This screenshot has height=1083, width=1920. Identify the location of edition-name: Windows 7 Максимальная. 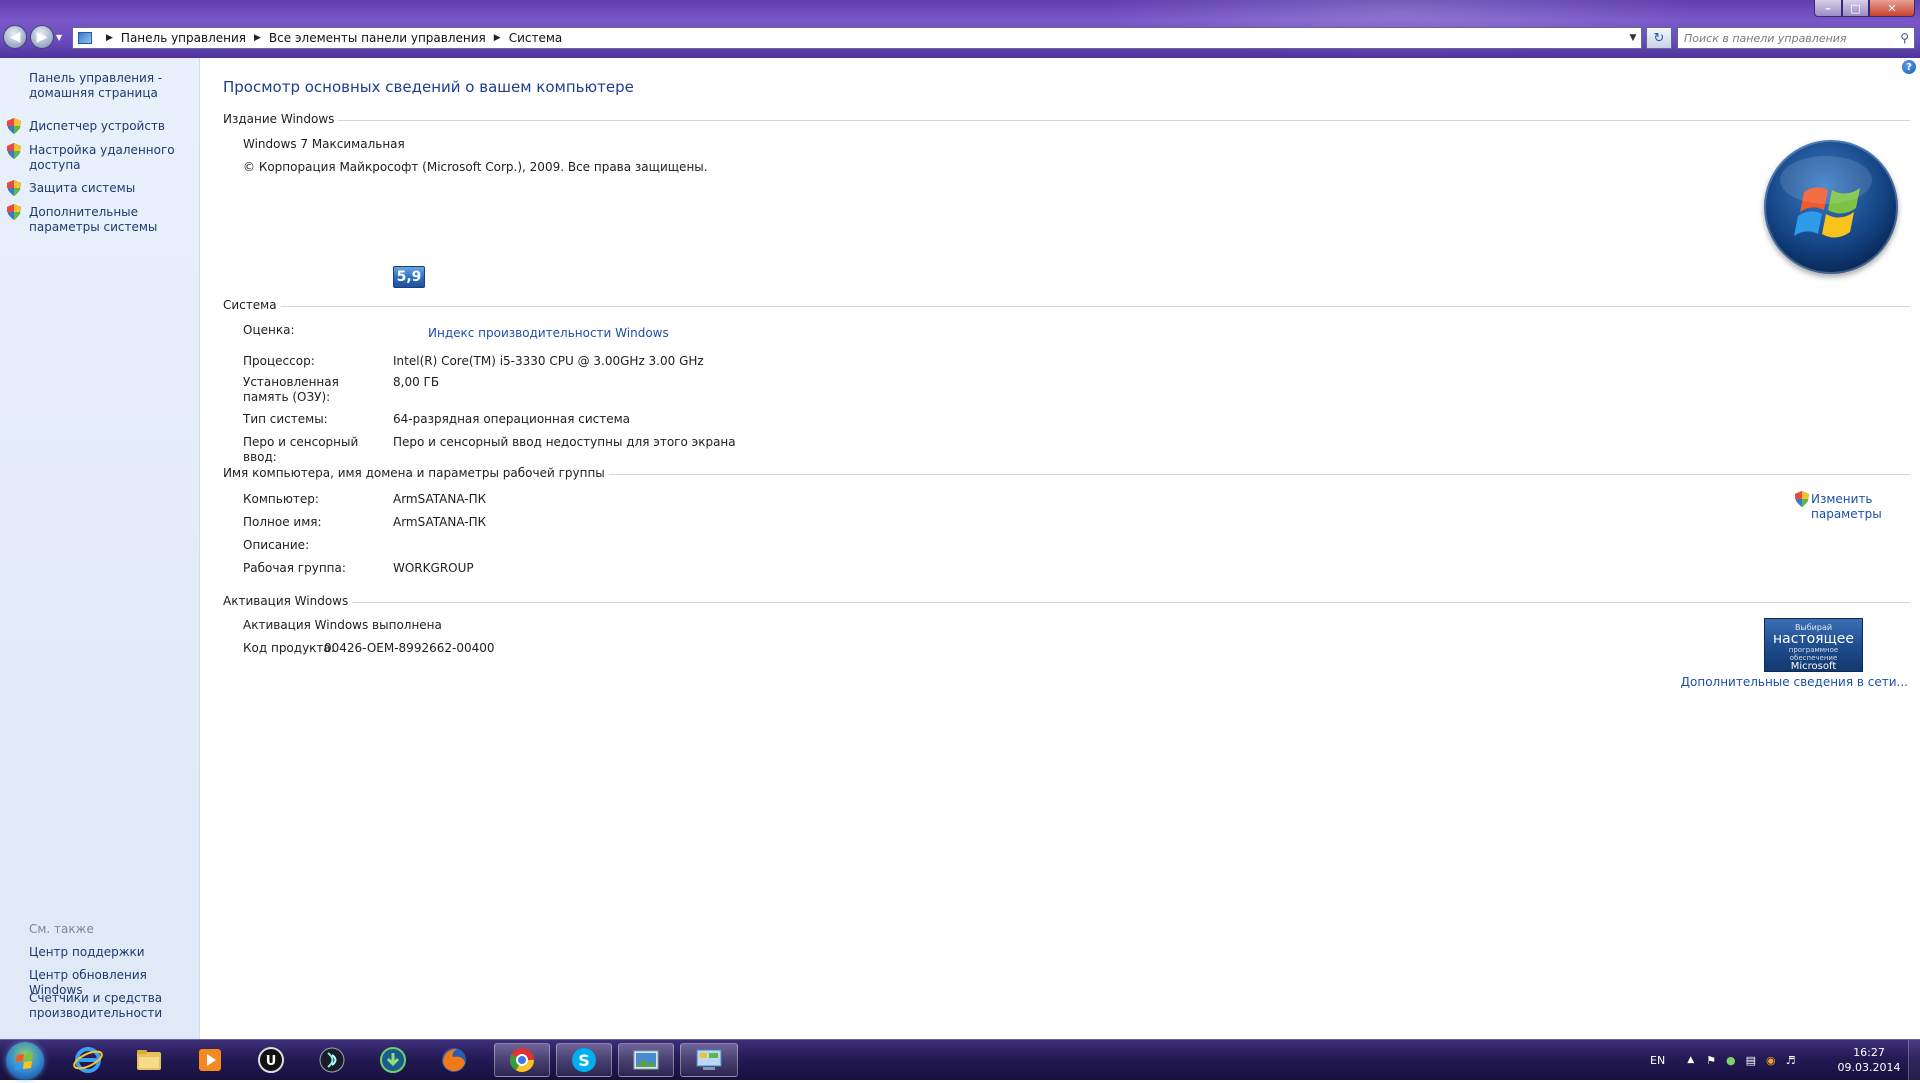
(324, 144).